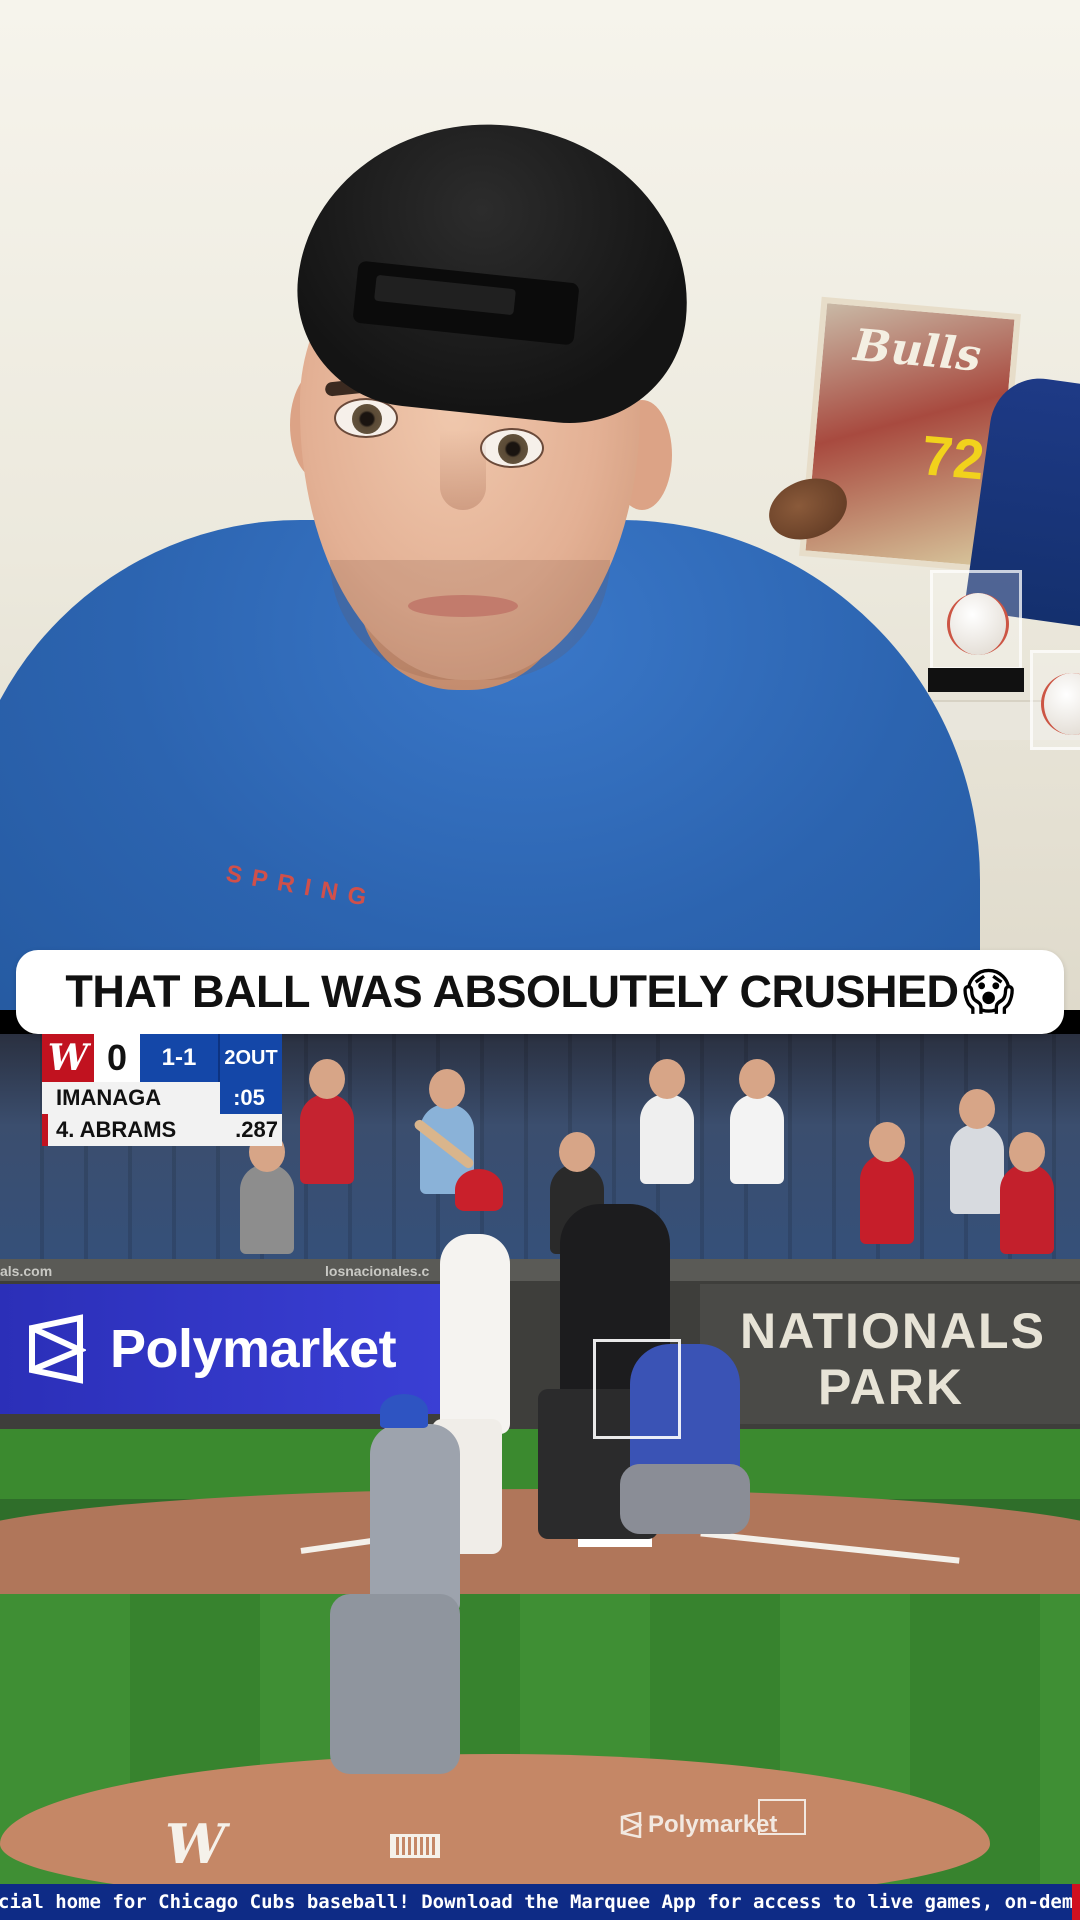 This screenshot has width=1080, height=1920. I want to click on outs-indicator: 2OUT, so click(250, 1058).